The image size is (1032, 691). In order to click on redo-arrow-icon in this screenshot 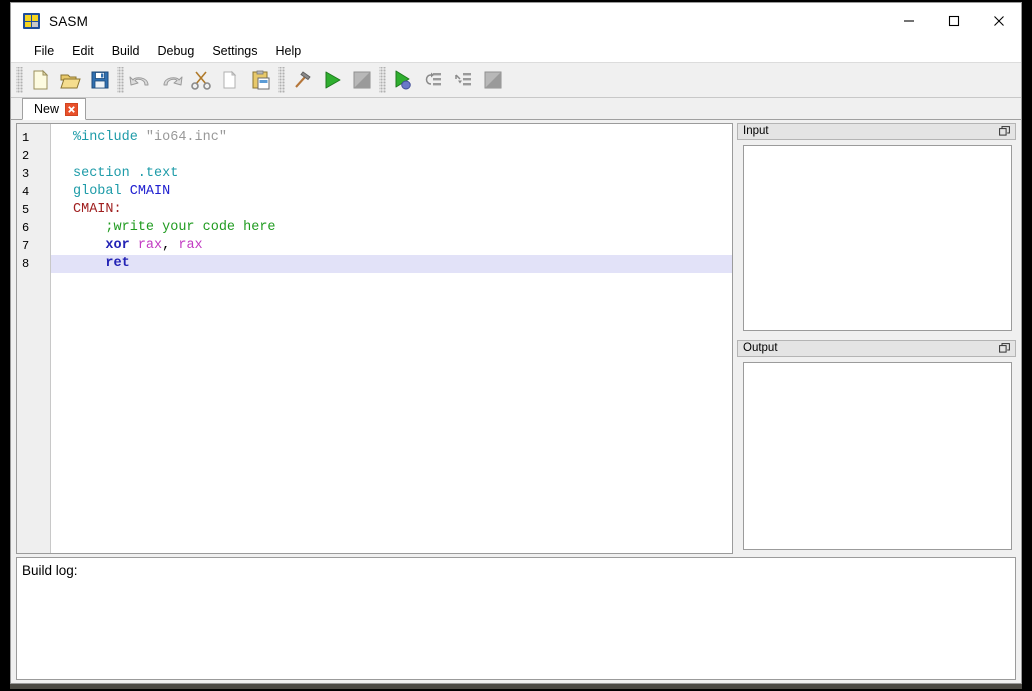, I will do `click(173, 81)`.